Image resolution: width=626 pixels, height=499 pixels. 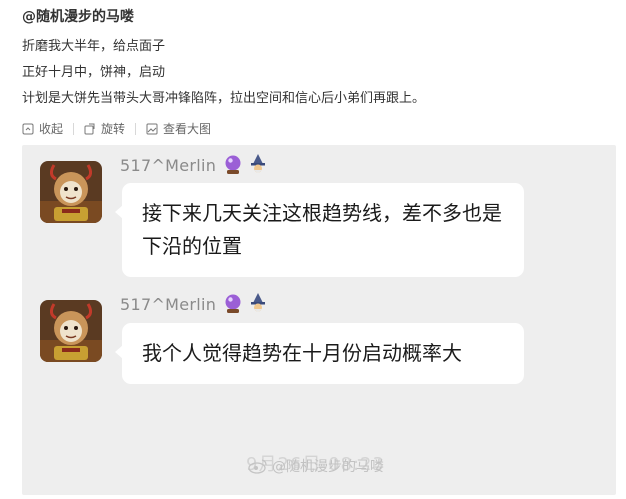 I want to click on collapse-icon, so click(x=28, y=128).